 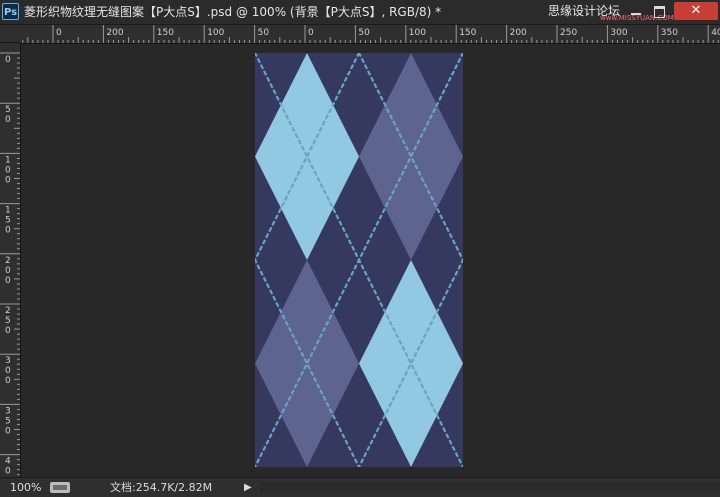 What do you see at coordinates (8, 462) in the screenshot?
I see `ruler-label: 4` at bounding box center [8, 462].